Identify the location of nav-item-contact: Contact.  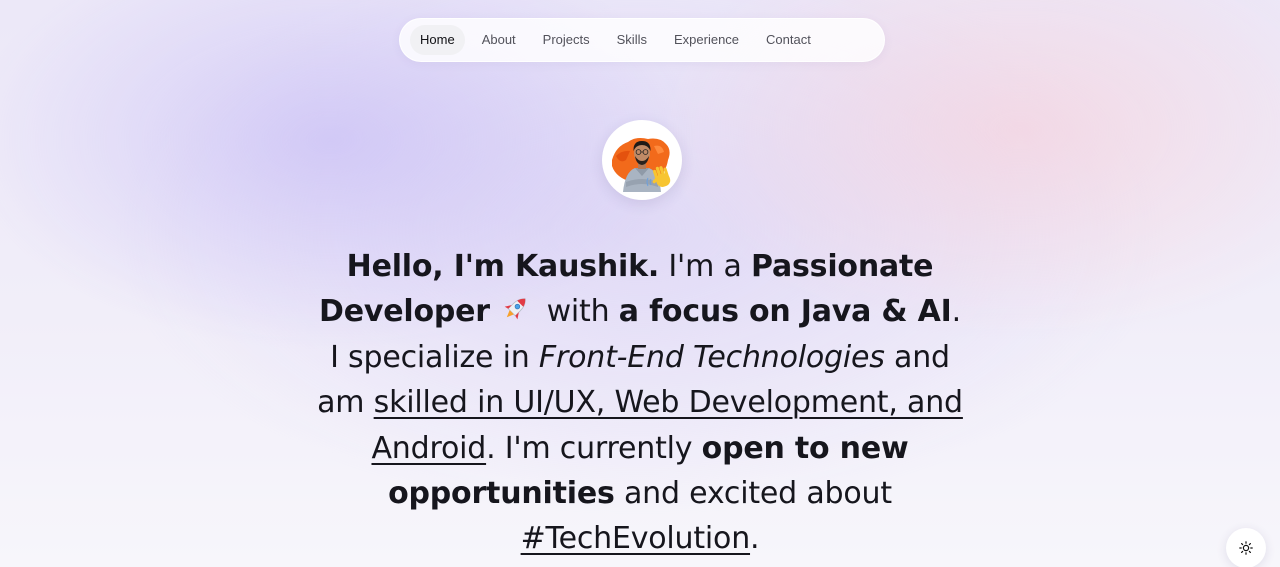
(788, 40).